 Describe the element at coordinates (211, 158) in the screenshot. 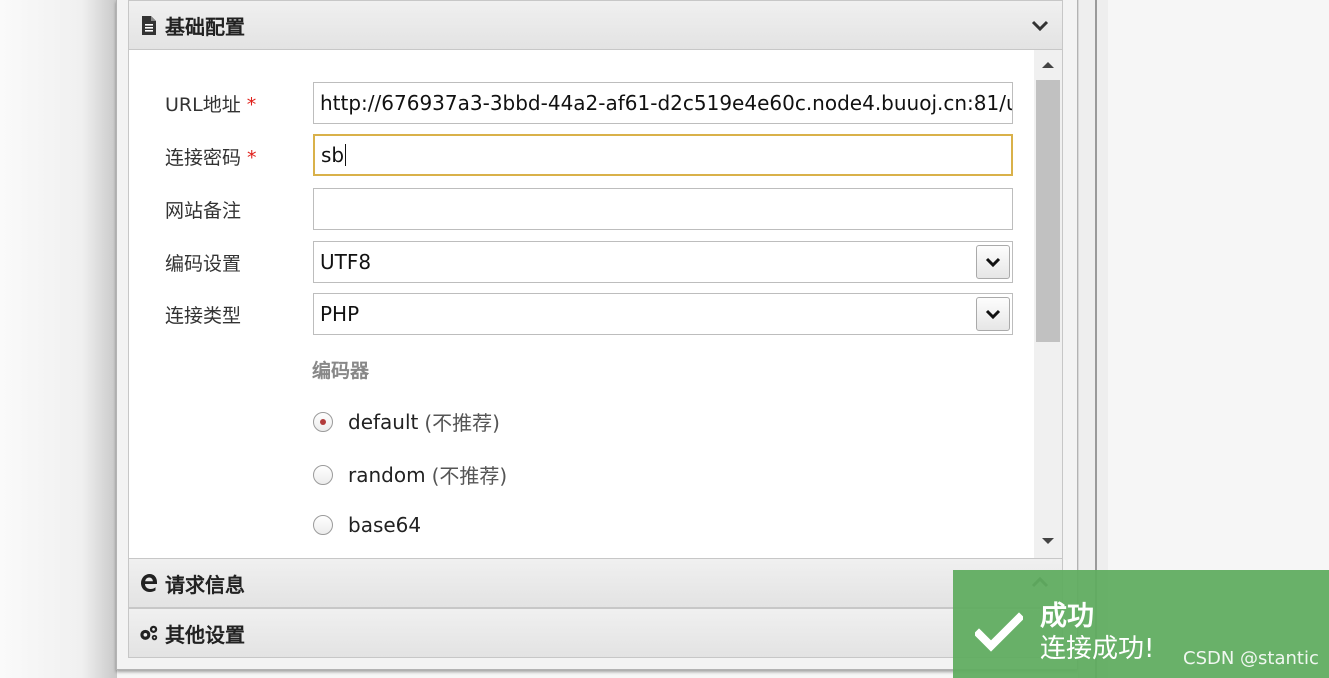

I see `password-label: 连接密码 *` at that location.